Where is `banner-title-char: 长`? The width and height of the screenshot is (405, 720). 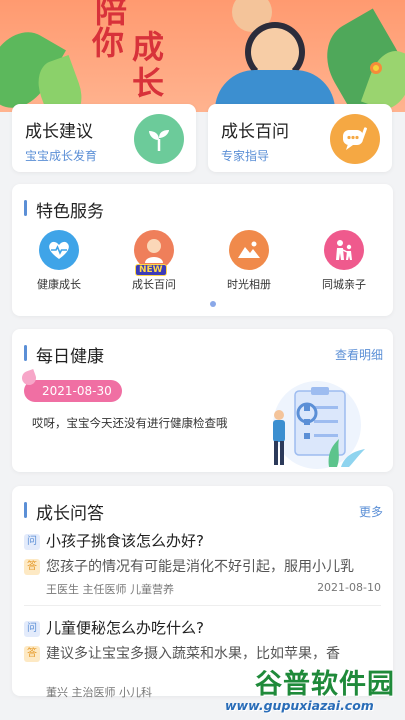 banner-title-char: 长 is located at coordinates (148, 83).